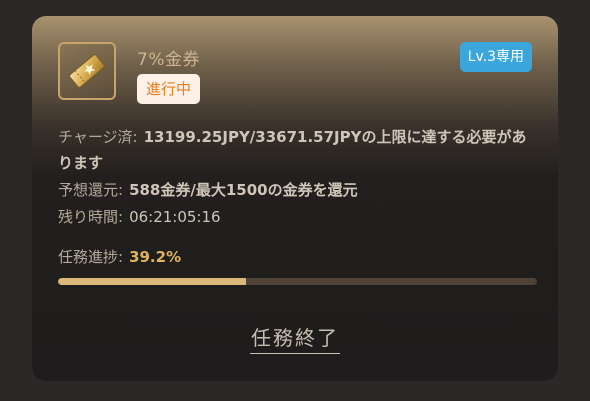 The width and height of the screenshot is (590, 401). I want to click on golden-ticket-icon, so click(87, 71).